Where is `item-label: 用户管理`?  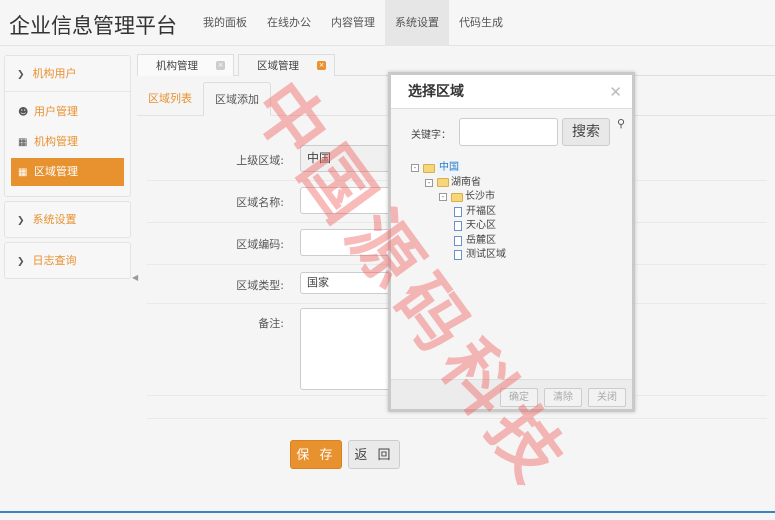 item-label: 用户管理 is located at coordinates (56, 111).